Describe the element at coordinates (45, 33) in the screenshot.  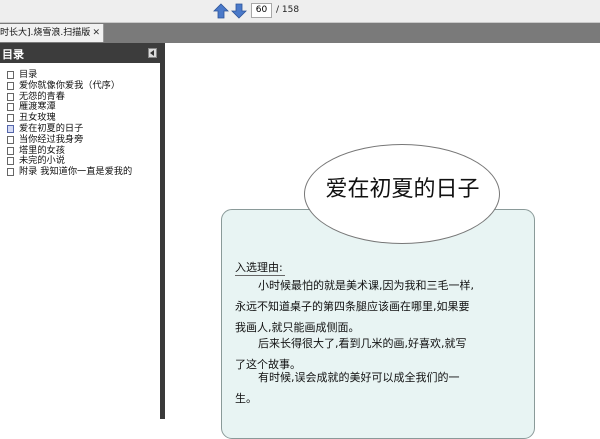
I see `tab-title: 时长大].烧雪浪.扫描版` at that location.